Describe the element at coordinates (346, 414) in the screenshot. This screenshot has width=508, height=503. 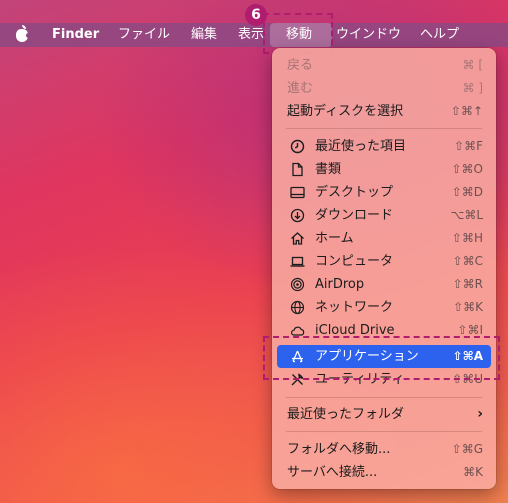
I see `menu-item-label: 最近使ったフォルダ` at that location.